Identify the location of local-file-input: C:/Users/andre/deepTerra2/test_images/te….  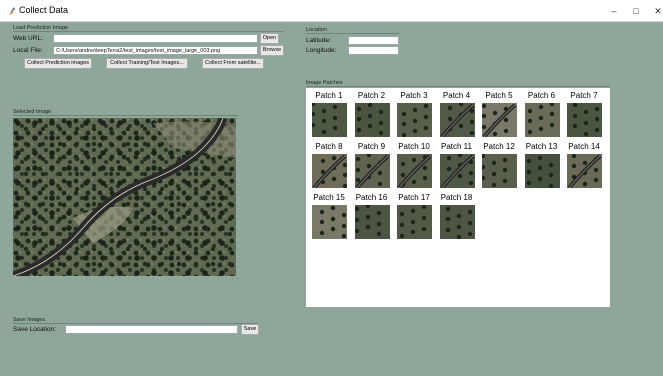
(155, 50).